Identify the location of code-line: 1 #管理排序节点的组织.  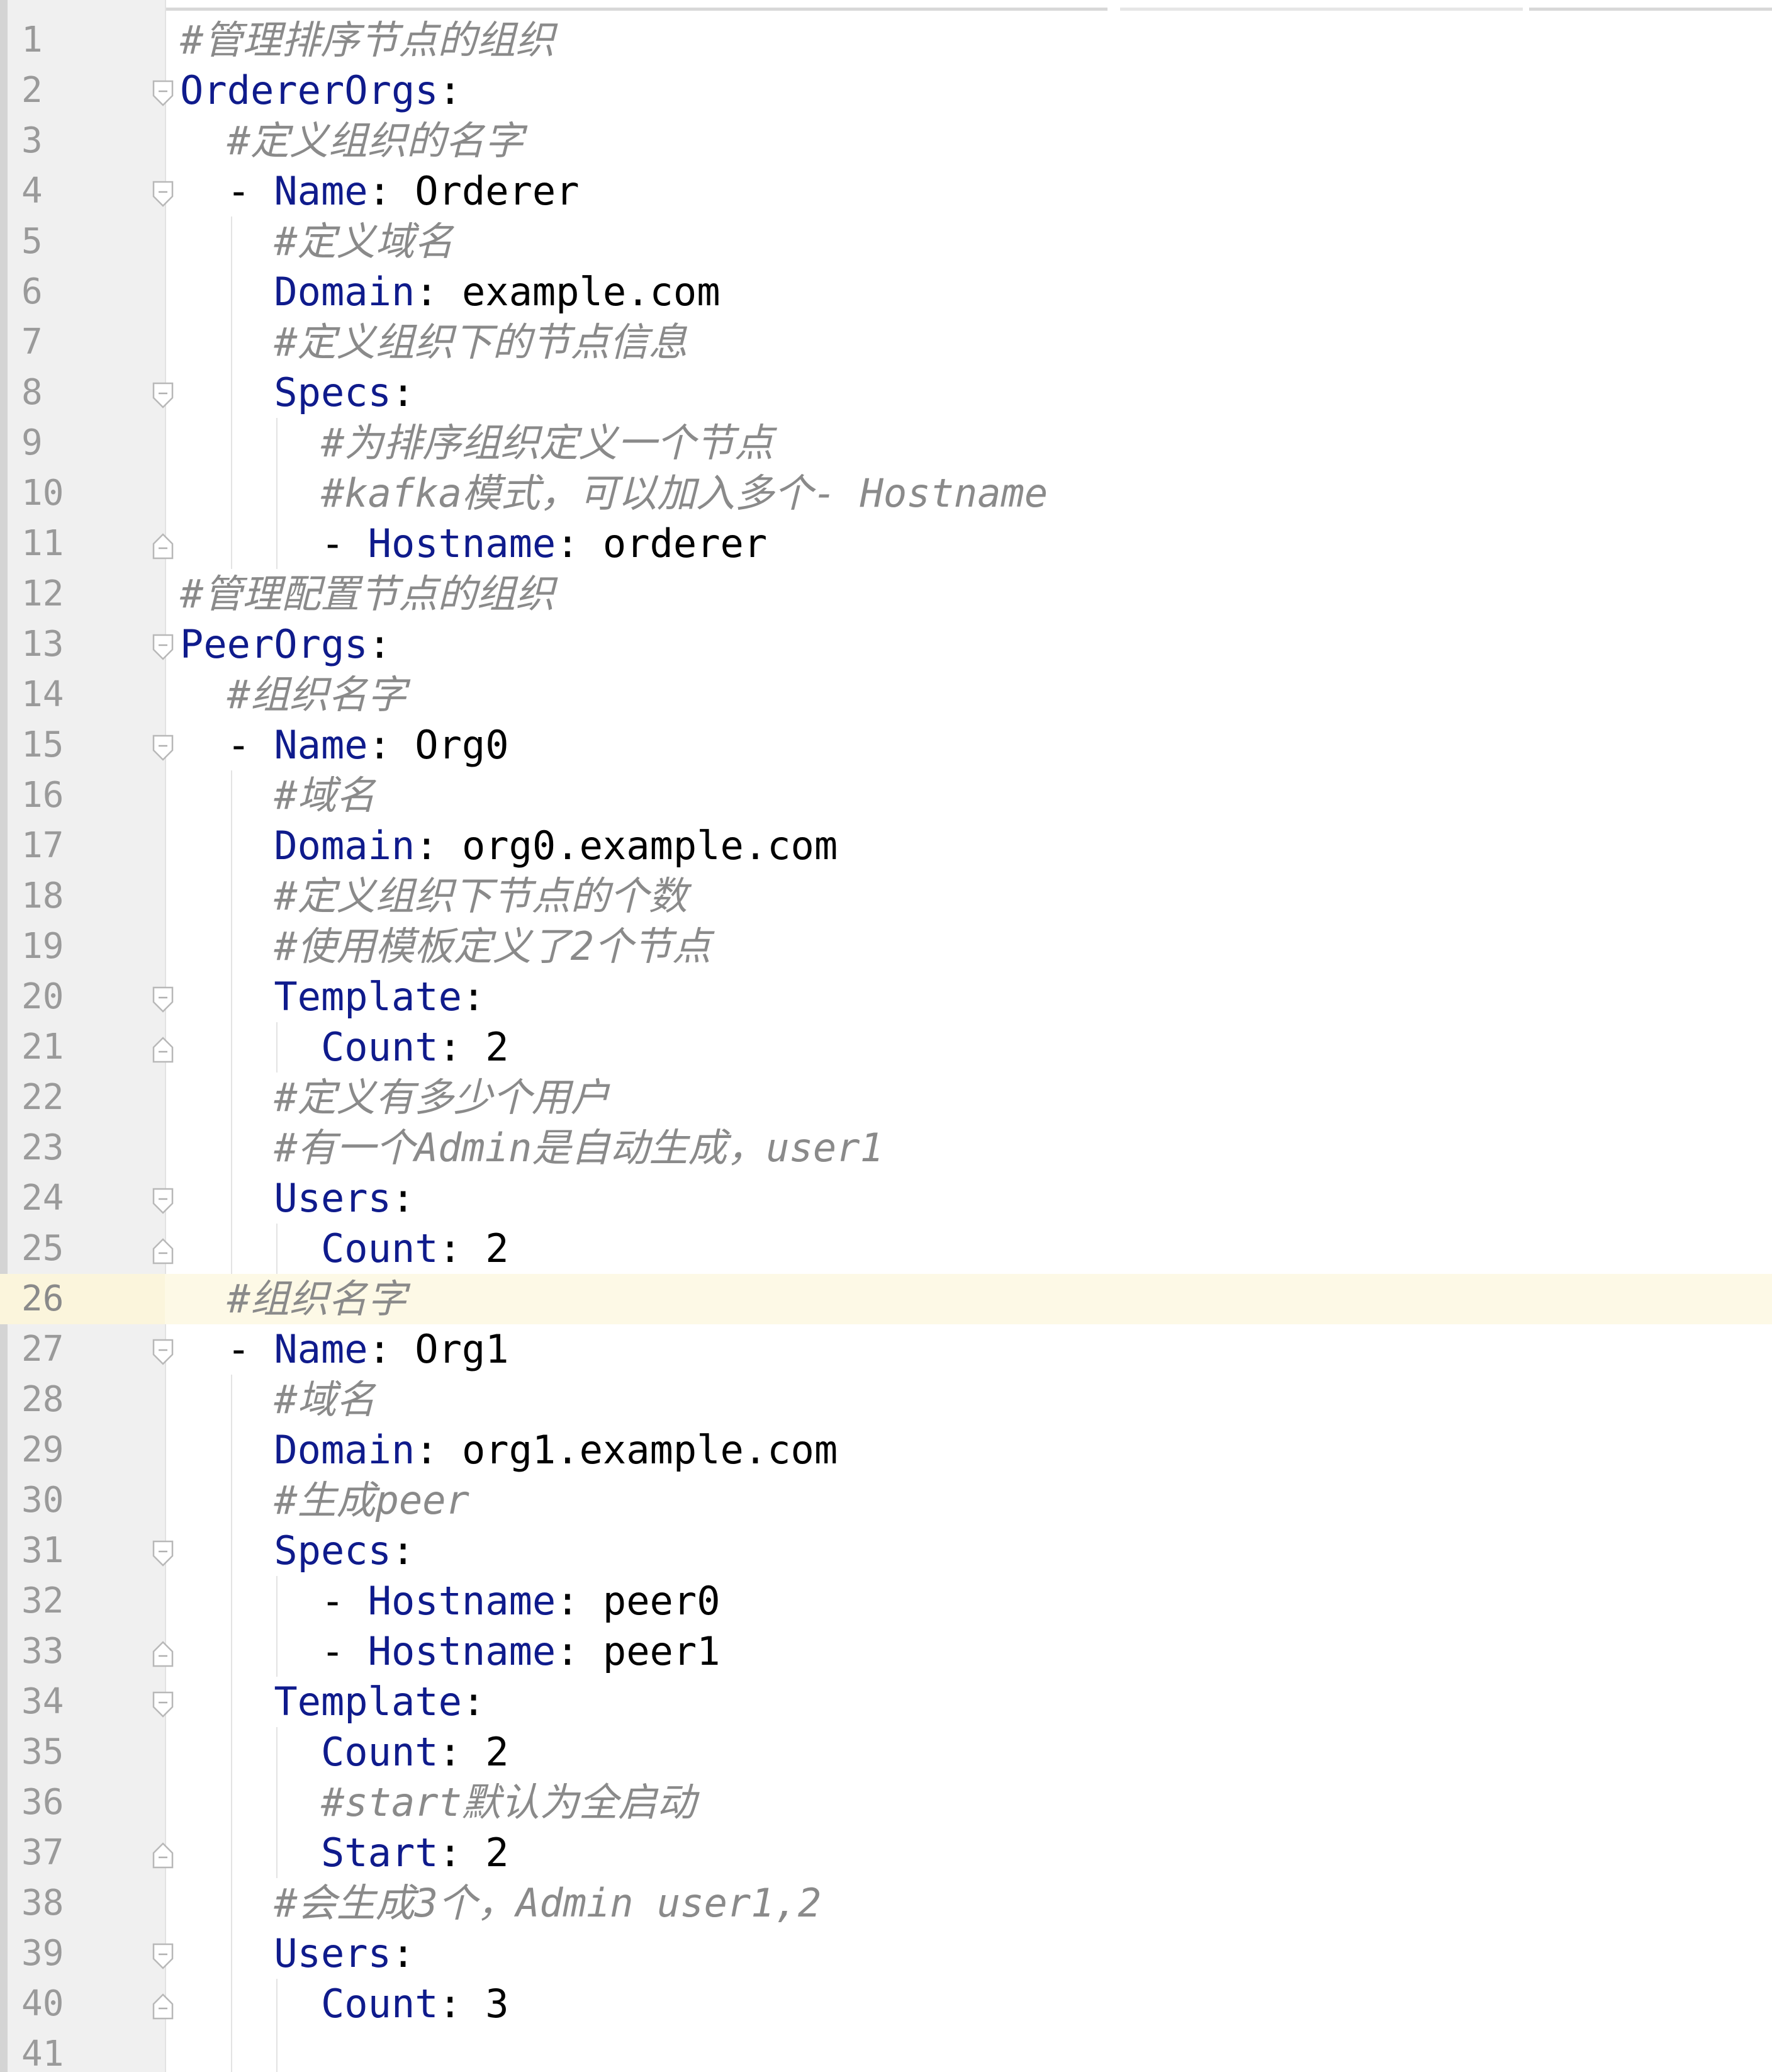
(886, 40).